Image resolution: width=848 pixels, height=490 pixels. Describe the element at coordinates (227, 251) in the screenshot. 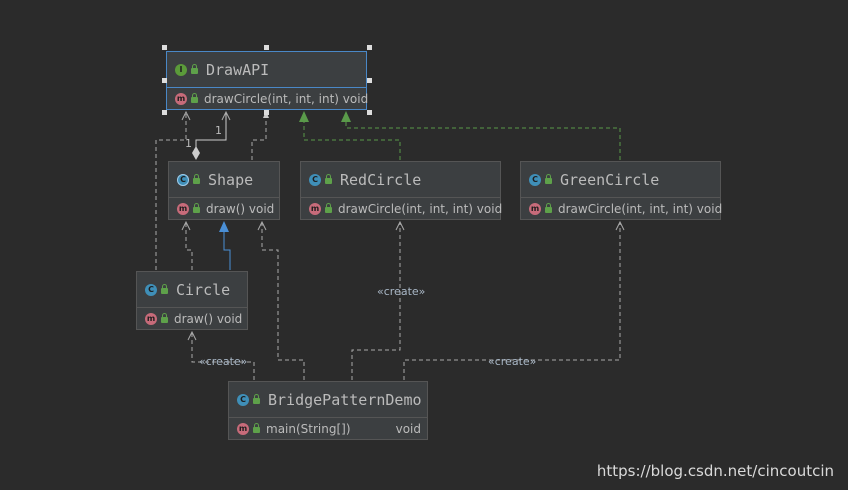

I see `extends-edge` at that location.